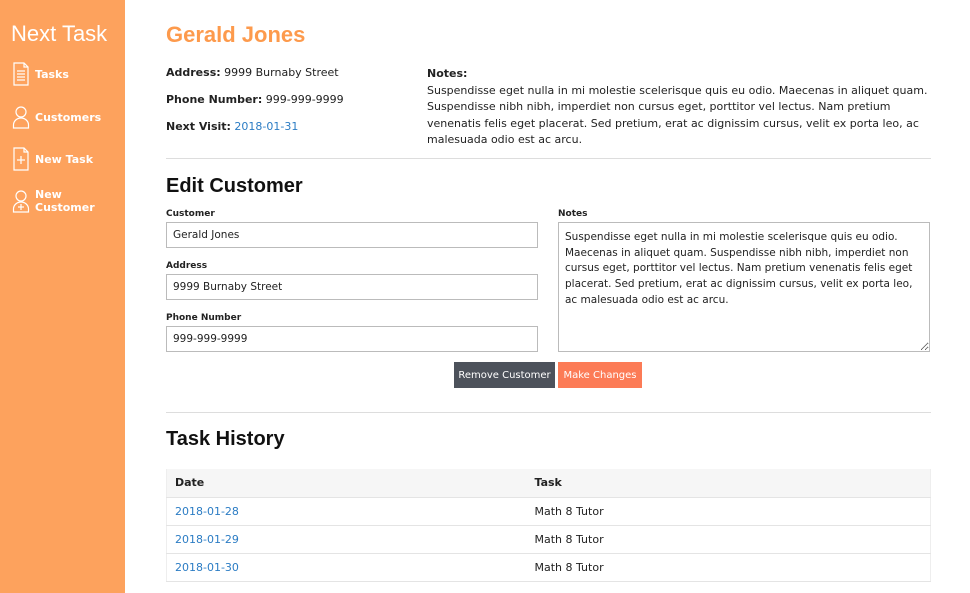 This screenshot has height=593, width=970. Describe the element at coordinates (64, 159) in the screenshot. I see `sidebar-item-label: New Task` at that location.